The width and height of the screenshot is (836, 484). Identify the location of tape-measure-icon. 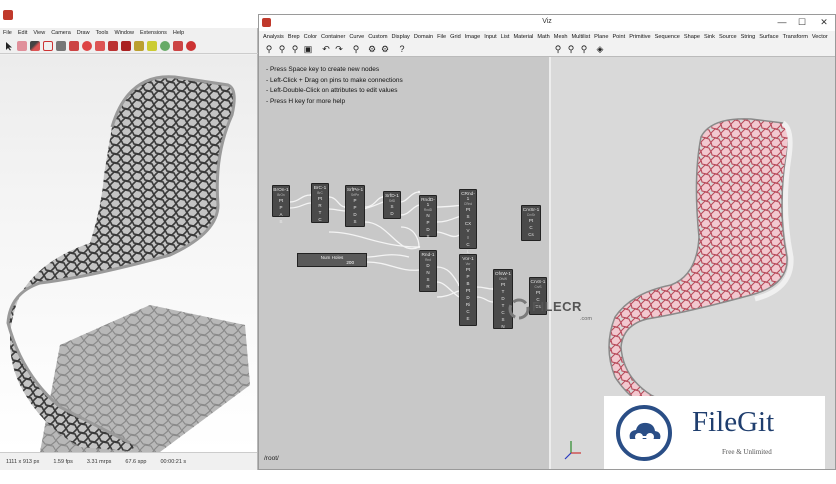
(139, 45).